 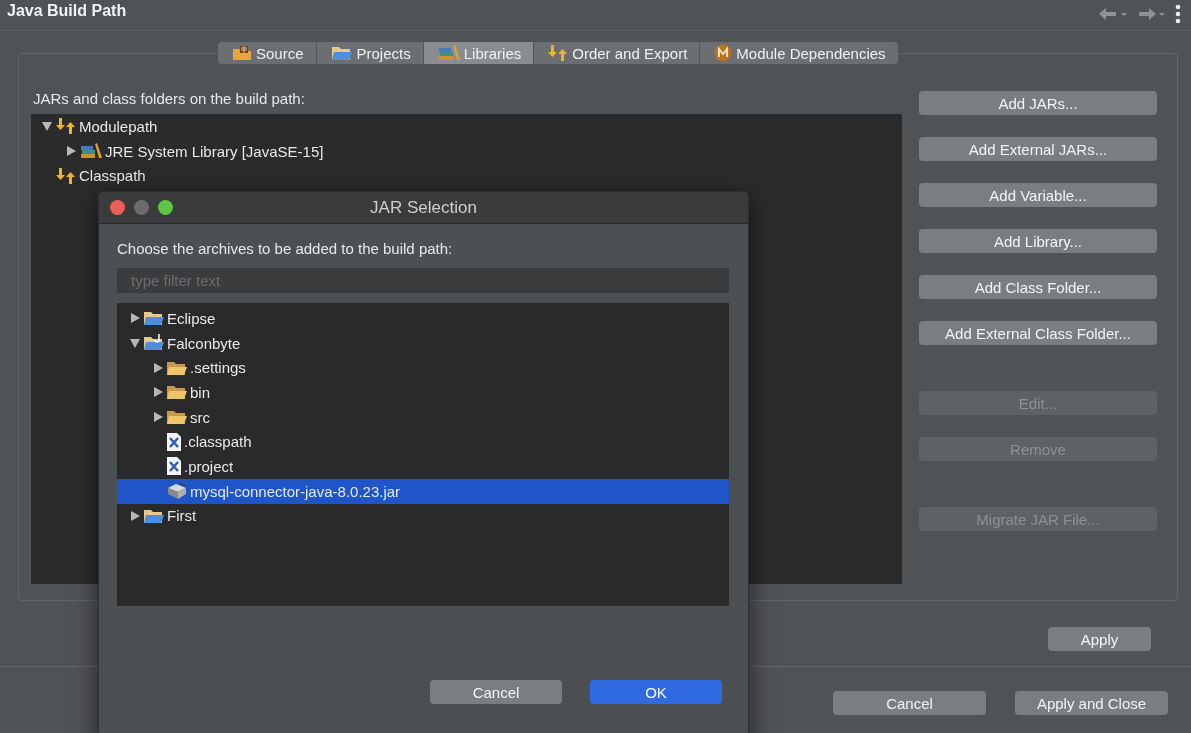 What do you see at coordinates (656, 692) in the screenshot?
I see `dialog-button: OK` at bounding box center [656, 692].